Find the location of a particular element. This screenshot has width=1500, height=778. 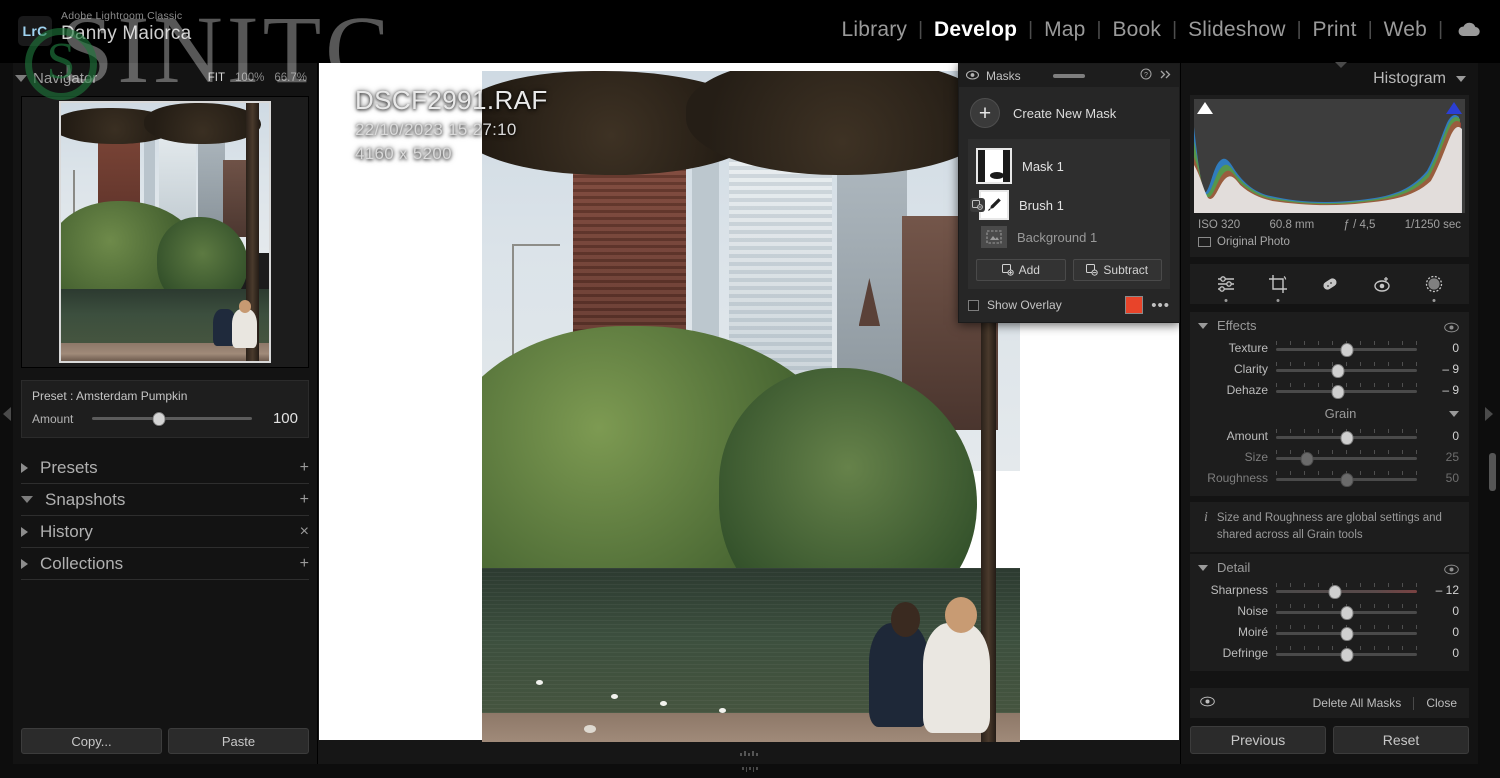

slider-grain-roughness: Roughness 50 is located at coordinates (1329, 477).